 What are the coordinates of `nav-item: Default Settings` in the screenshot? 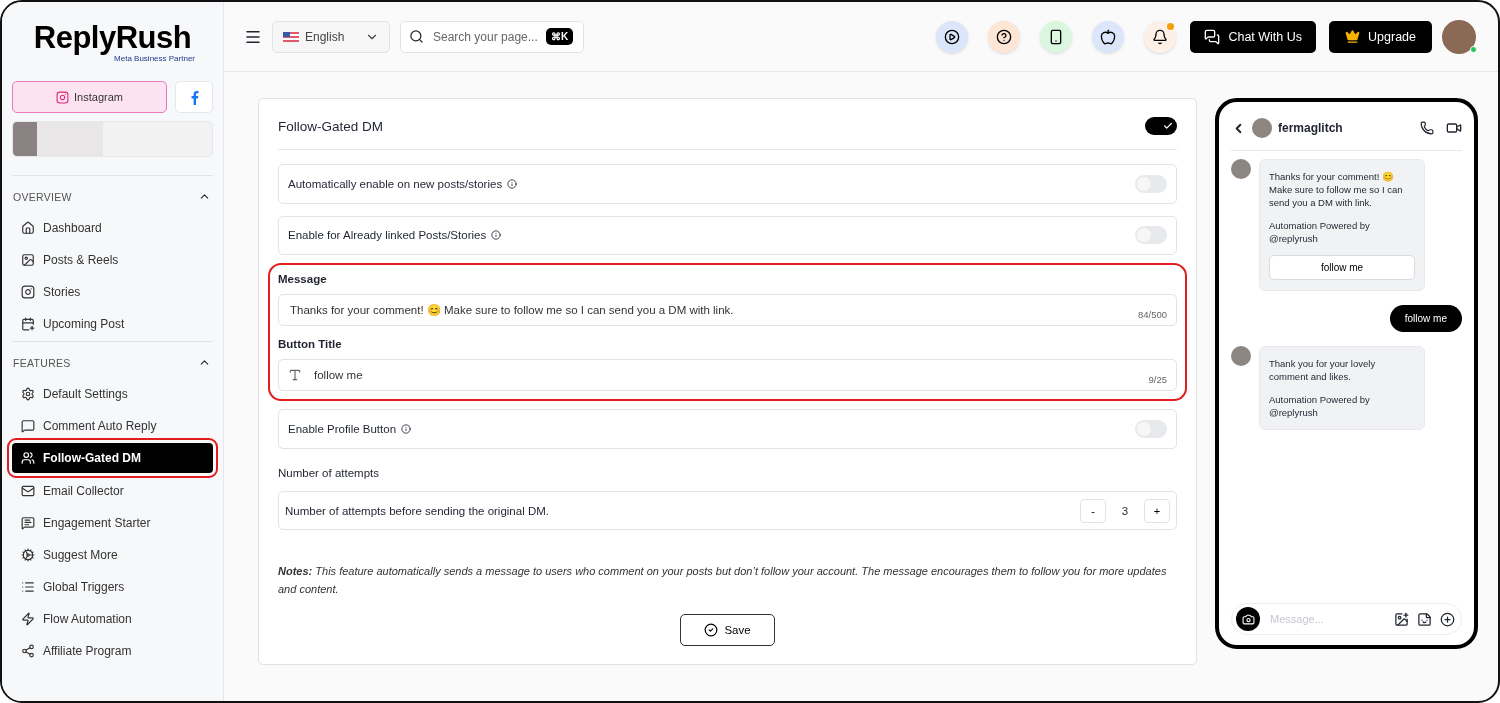 It's located at (112, 394).